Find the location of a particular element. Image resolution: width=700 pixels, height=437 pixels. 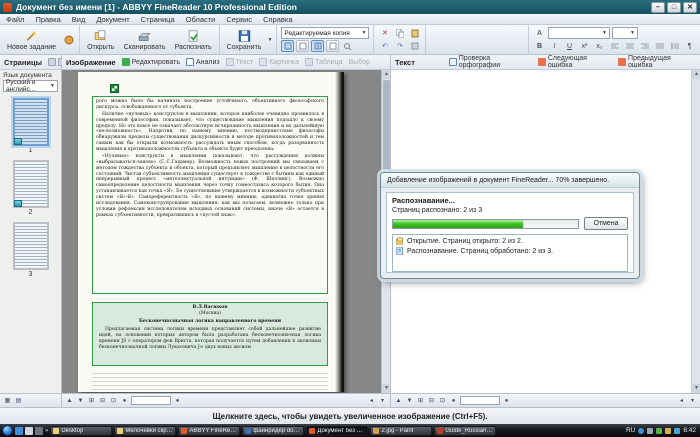

font-name-combo: ▼ is located at coordinates (579, 33).